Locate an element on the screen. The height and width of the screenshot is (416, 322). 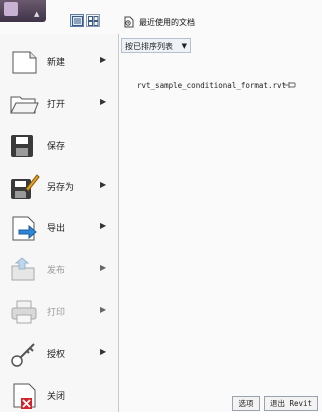
new-document-icon is located at coordinates (24, 62).